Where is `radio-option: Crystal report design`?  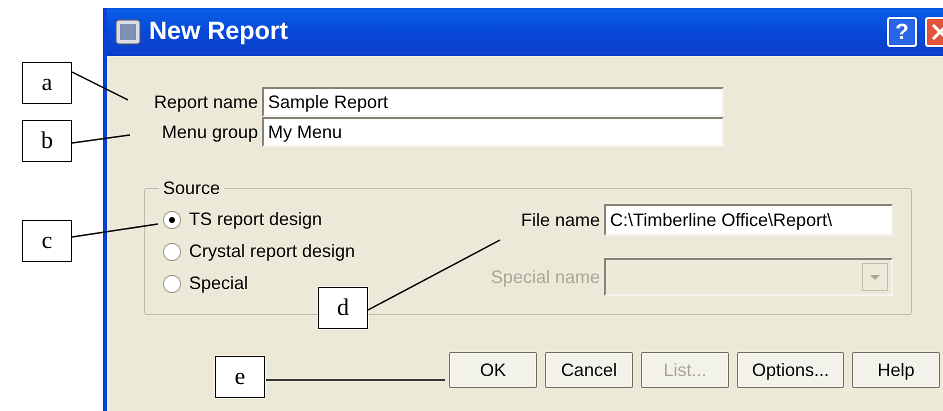
radio-option: Crystal report design is located at coordinates (323, 251).